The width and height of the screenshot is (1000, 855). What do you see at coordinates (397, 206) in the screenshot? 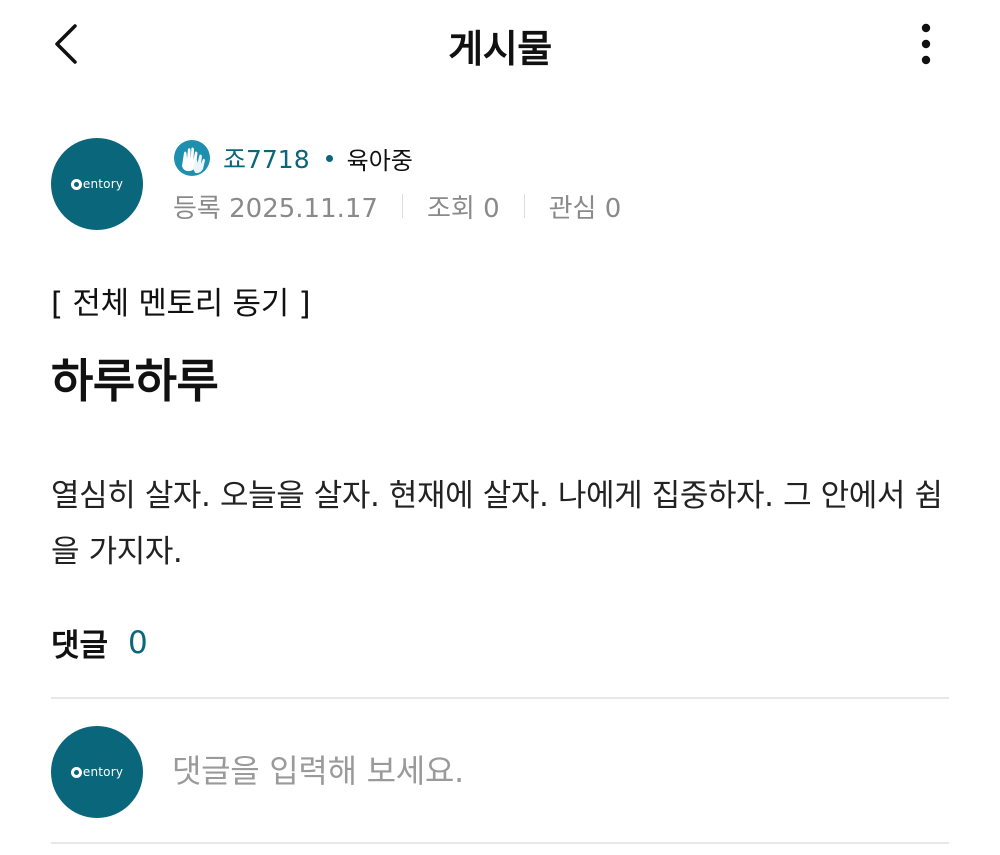
I see `post-meta: 등록 2025.11.17 조회 0 관심 0` at bounding box center [397, 206].